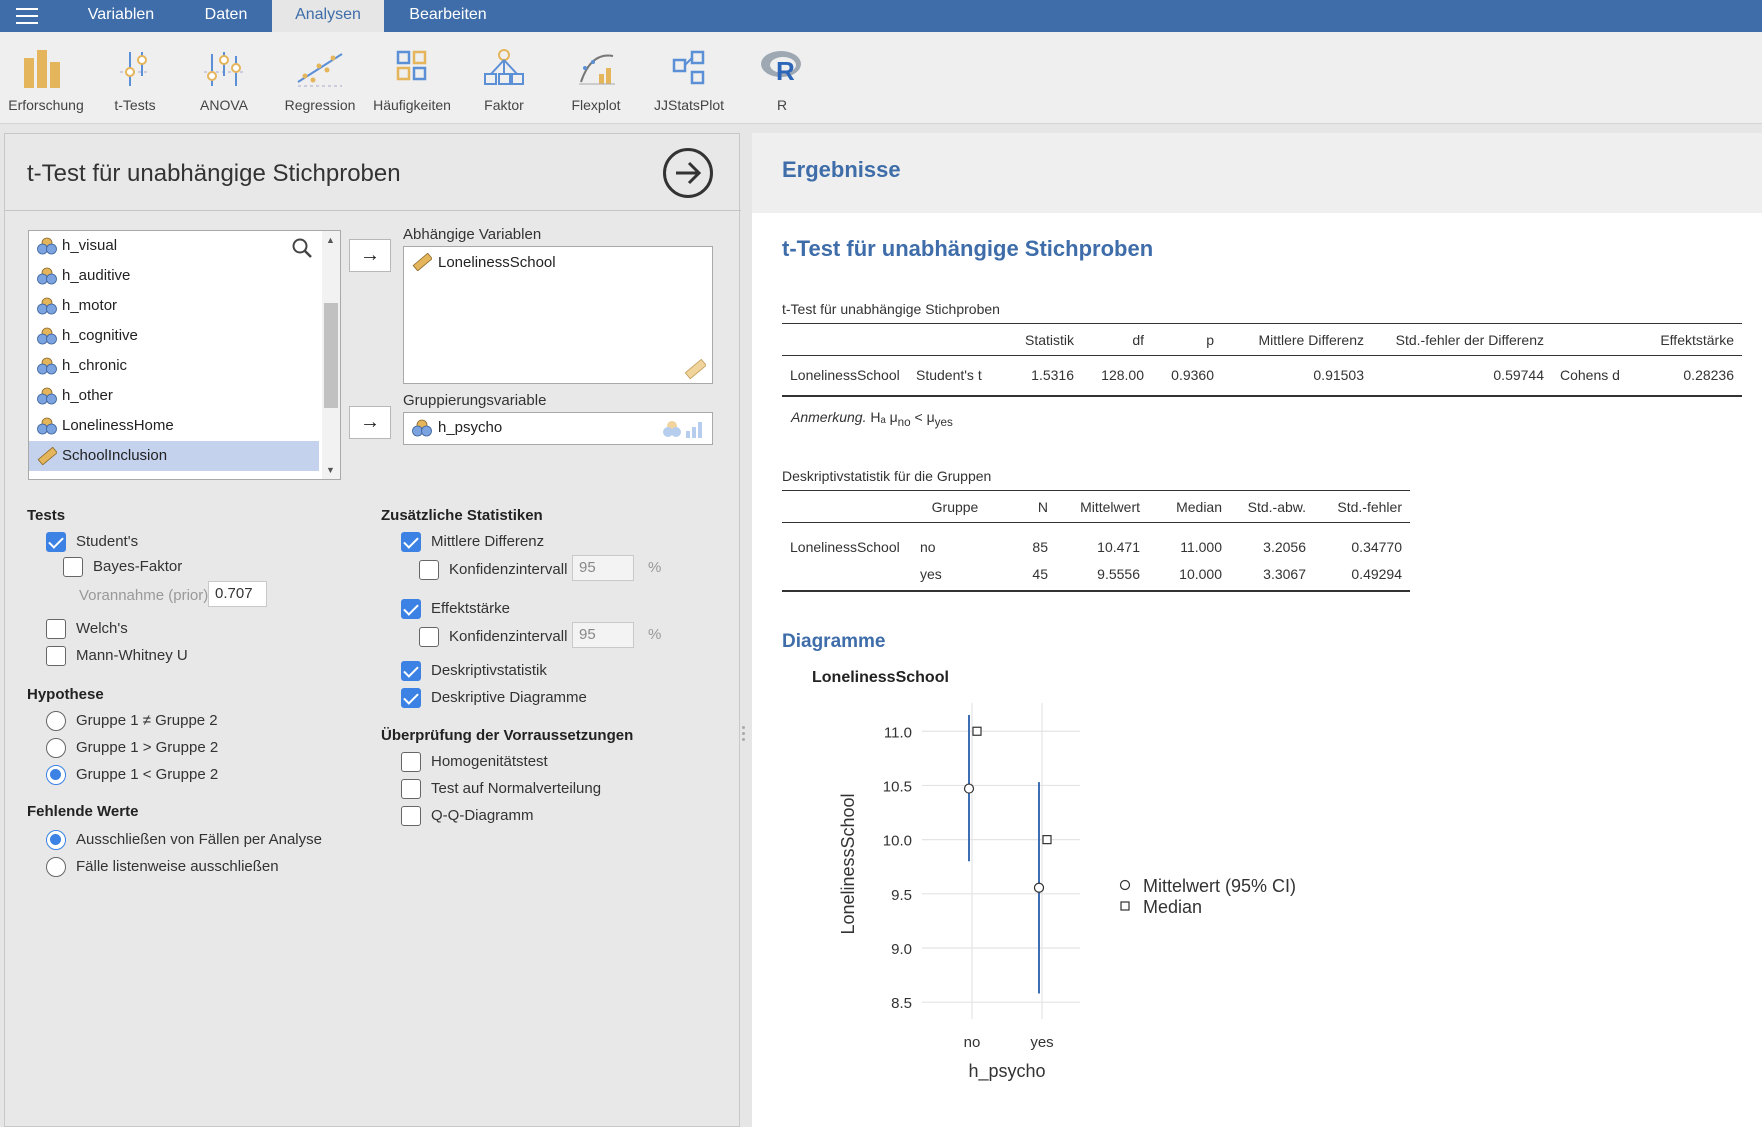 The height and width of the screenshot is (1127, 1762). I want to click on ribbon-regression-button: Regression, so click(320, 79).